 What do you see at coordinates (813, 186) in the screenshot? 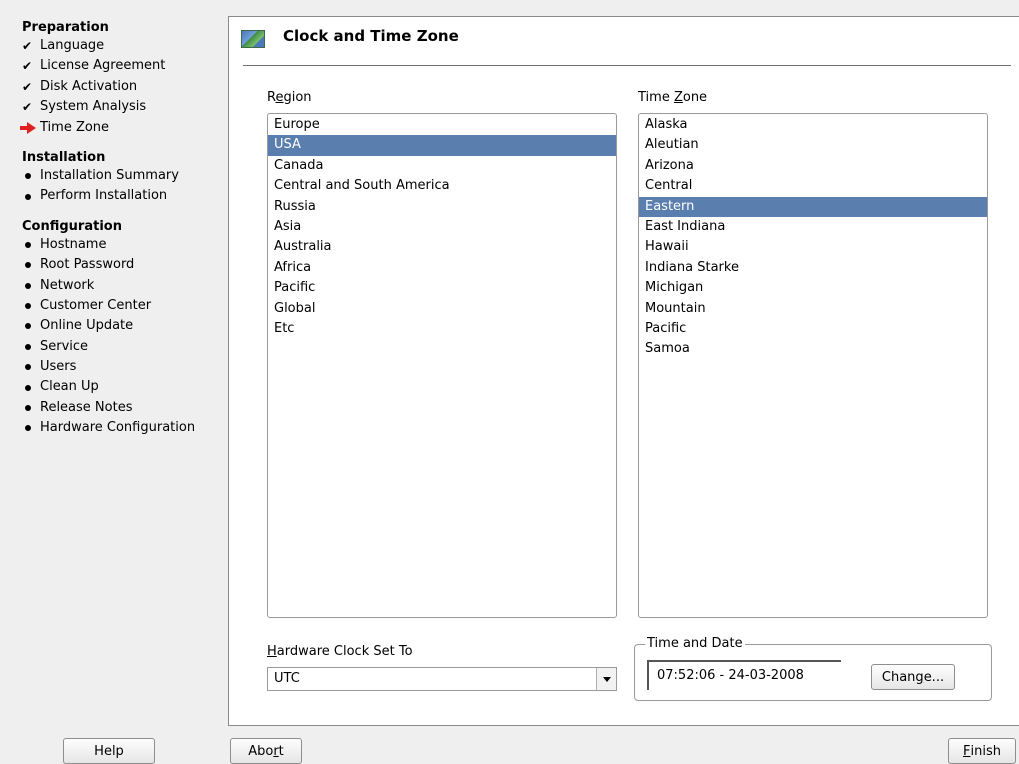
I see `timezone-list-item: Central` at bounding box center [813, 186].